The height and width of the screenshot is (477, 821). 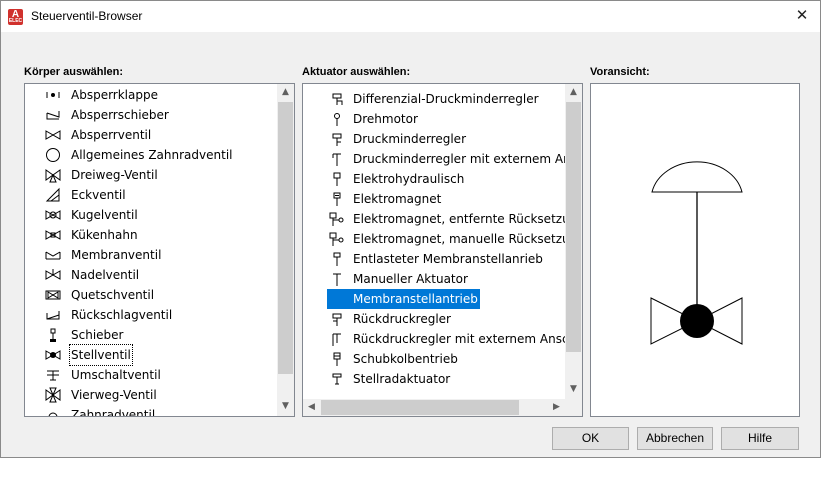 I want to click on actuator-list-scroll-thumb, so click(x=573, y=227).